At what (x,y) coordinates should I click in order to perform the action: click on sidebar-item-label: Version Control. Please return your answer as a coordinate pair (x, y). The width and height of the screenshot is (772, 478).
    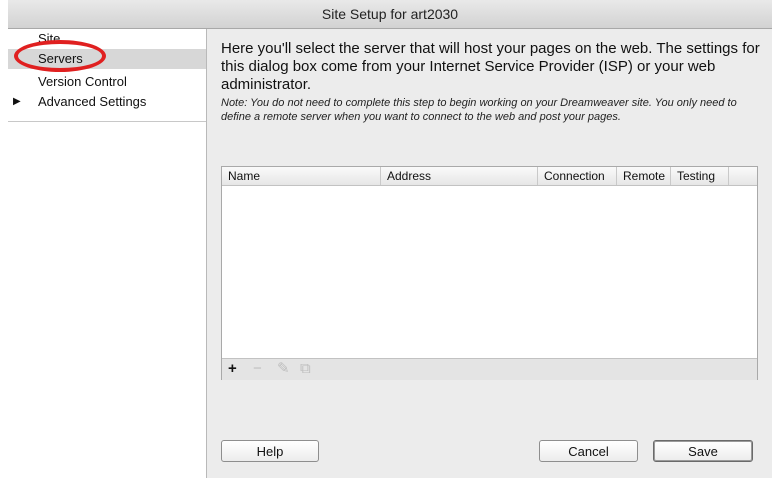
    Looking at the image, I should click on (82, 81).